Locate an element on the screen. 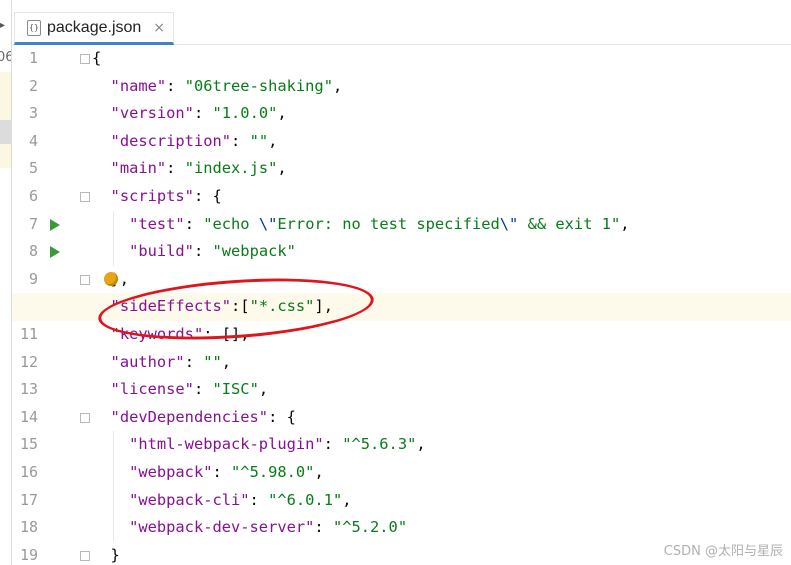 The height and width of the screenshot is (565, 791). json-file-icon: {} is located at coordinates (34, 27).